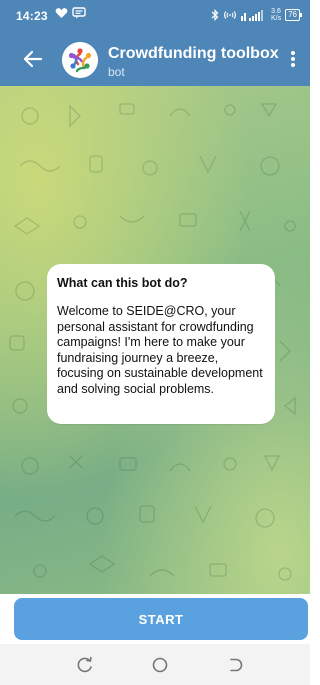 The image size is (320, 685). I want to click on status-time: 14:23, so click(32, 16).